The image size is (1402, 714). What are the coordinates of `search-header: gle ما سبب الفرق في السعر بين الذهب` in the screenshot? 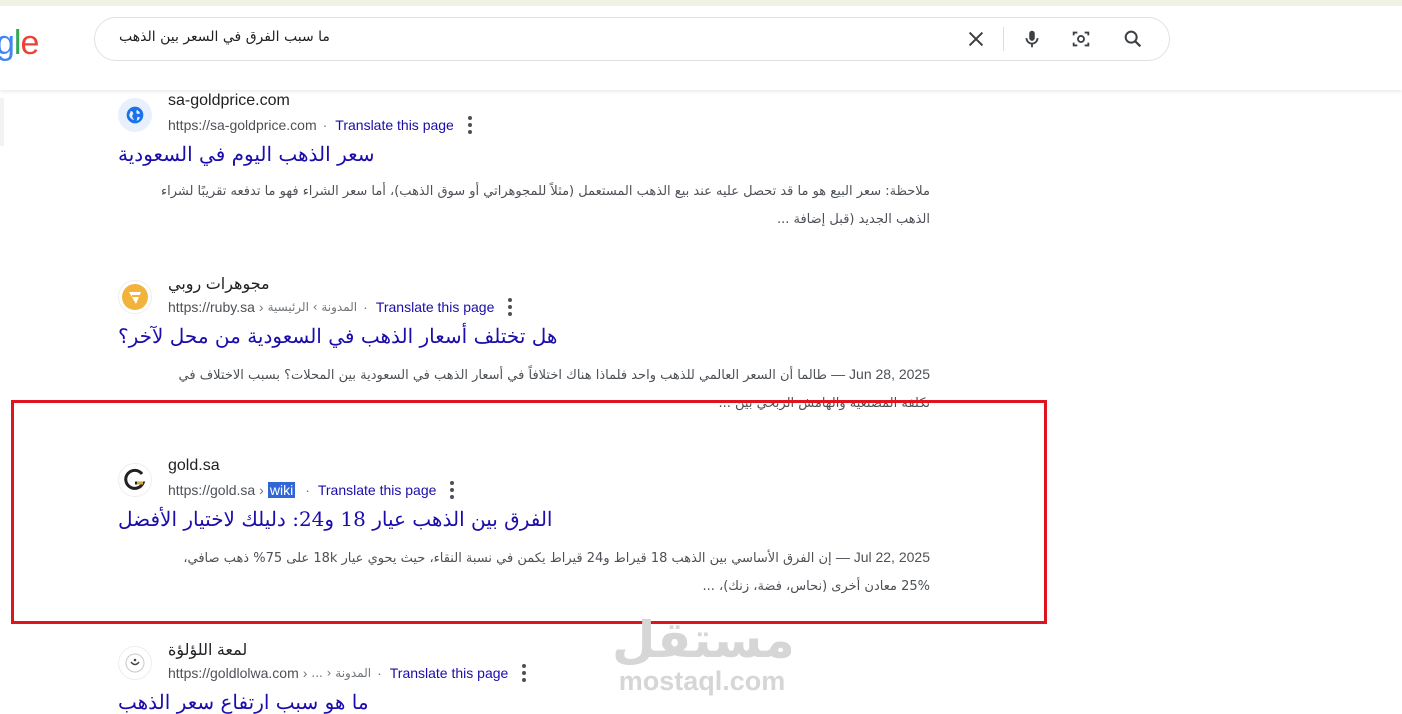 It's located at (701, 48).